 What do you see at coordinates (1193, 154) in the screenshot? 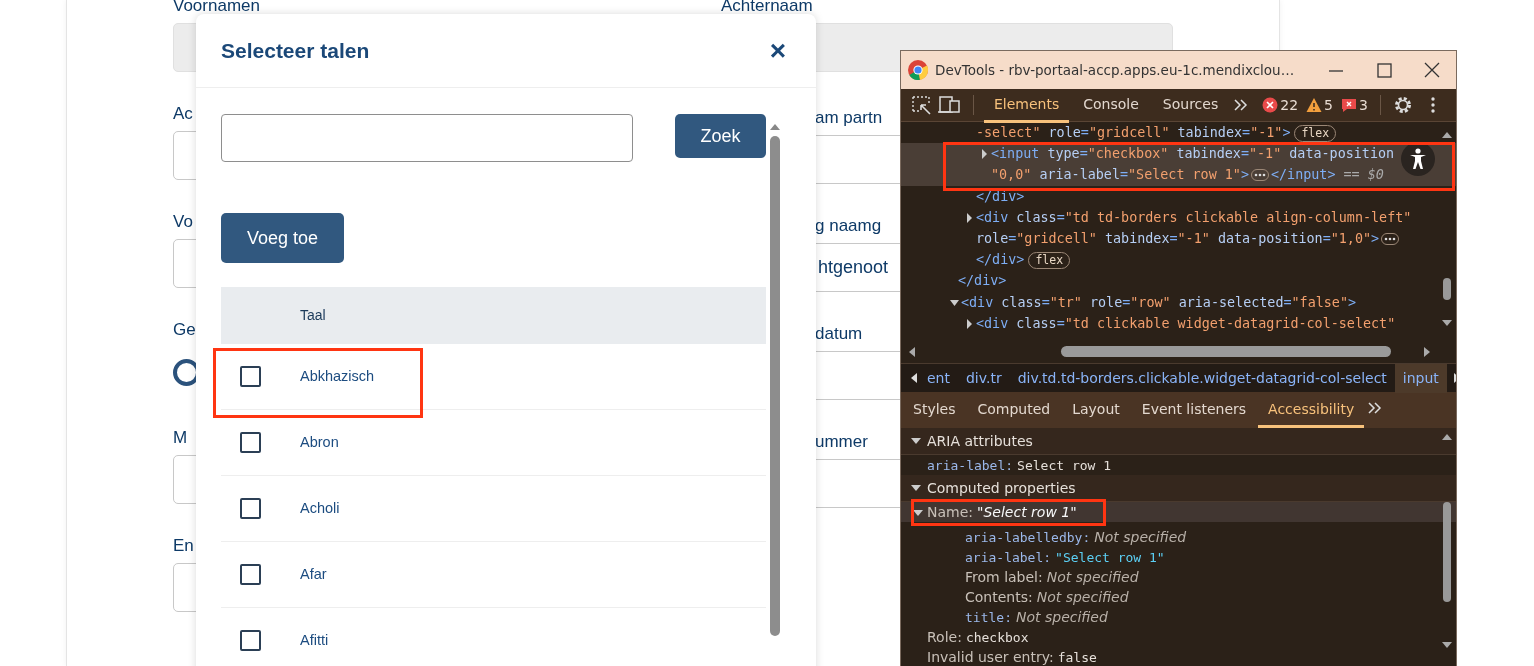
I see `code-line: <input type="checkbox" tabindex="-1" data-position` at bounding box center [1193, 154].